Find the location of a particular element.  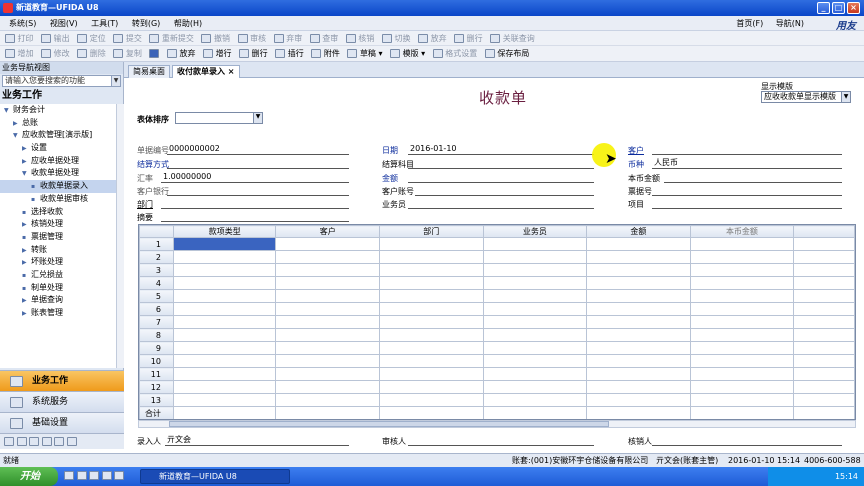

nav-item: ▪ 汇兑损益 is located at coordinates (58, 275).